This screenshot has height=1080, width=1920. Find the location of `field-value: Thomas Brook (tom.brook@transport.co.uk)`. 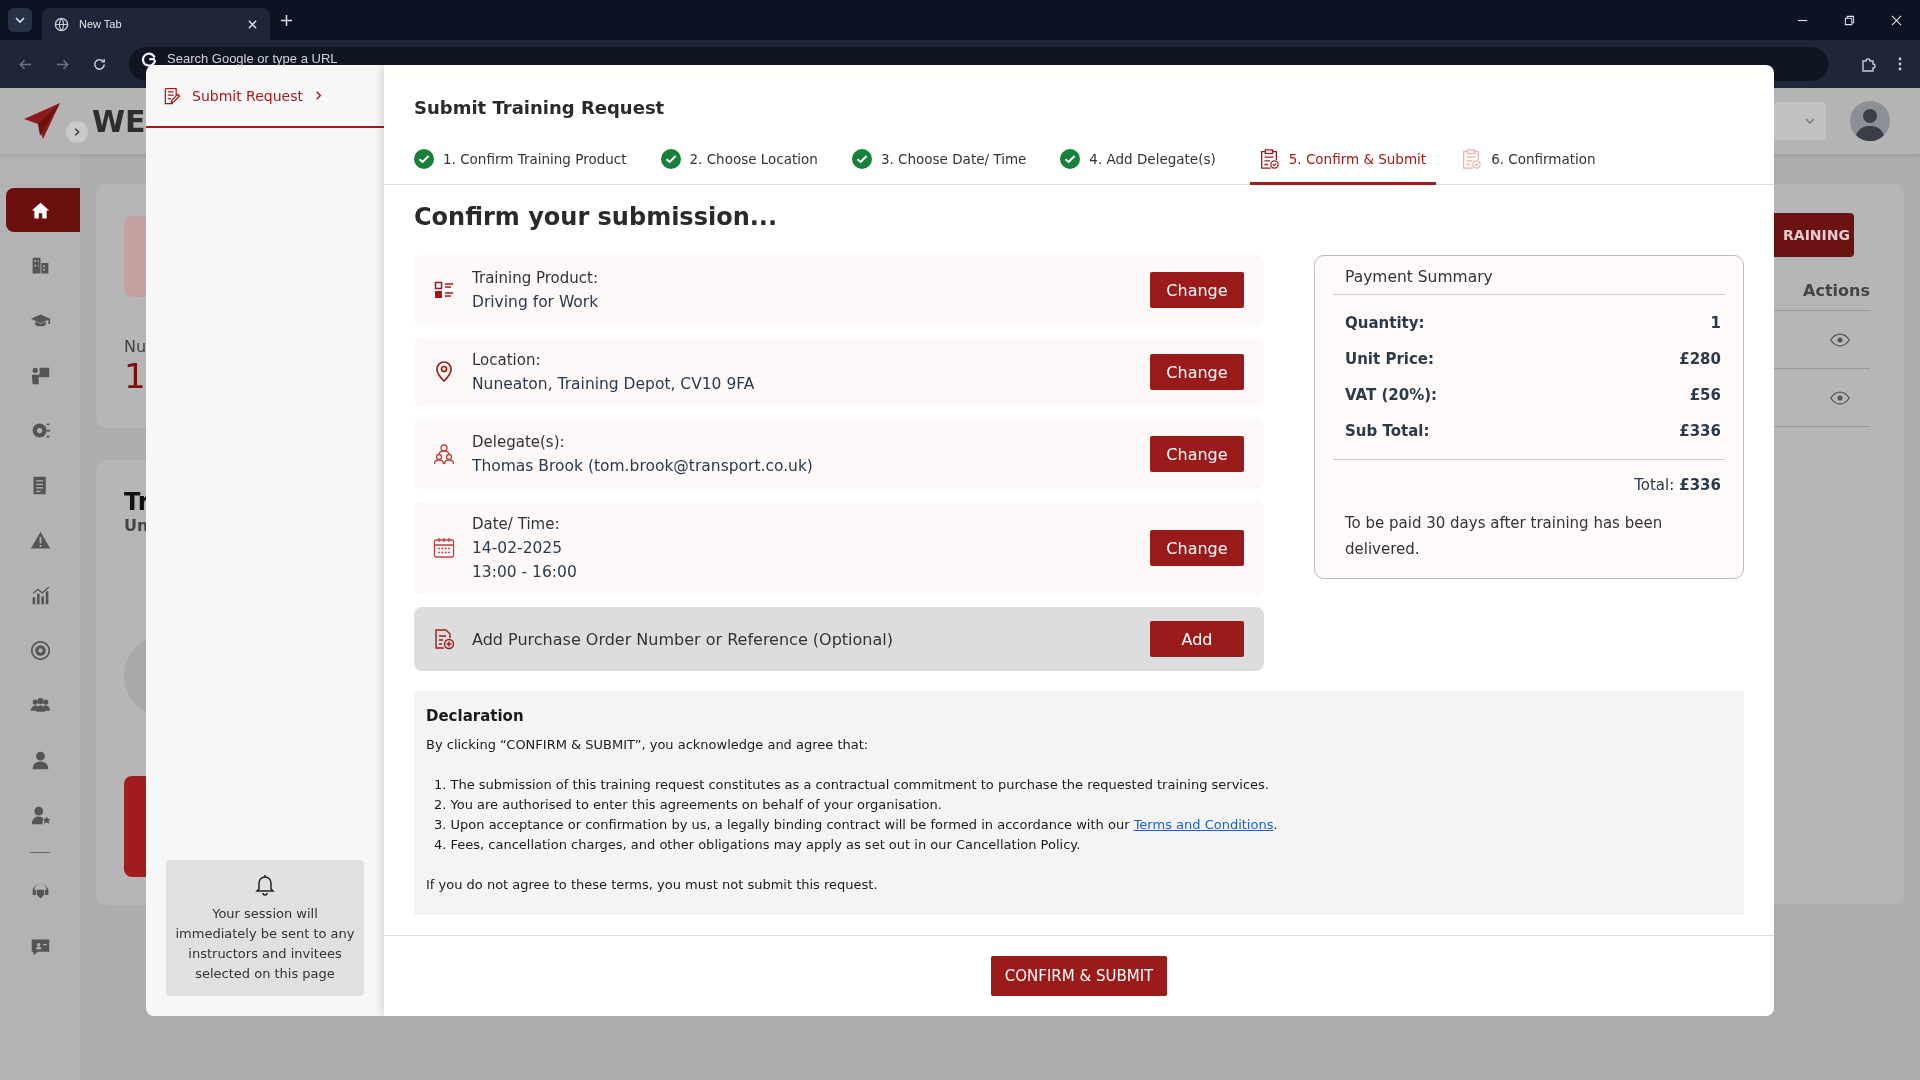

field-value: Thomas Brook (tom.brook@transport.co.uk) is located at coordinates (643, 466).